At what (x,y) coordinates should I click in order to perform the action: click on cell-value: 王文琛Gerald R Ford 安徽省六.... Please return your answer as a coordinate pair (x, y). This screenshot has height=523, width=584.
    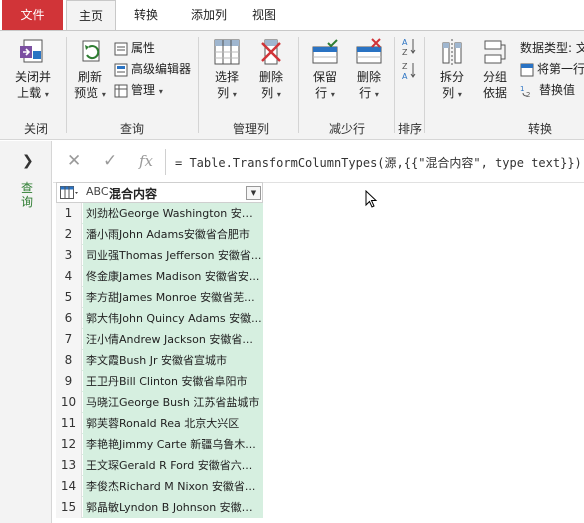
    Looking at the image, I should click on (173, 465).